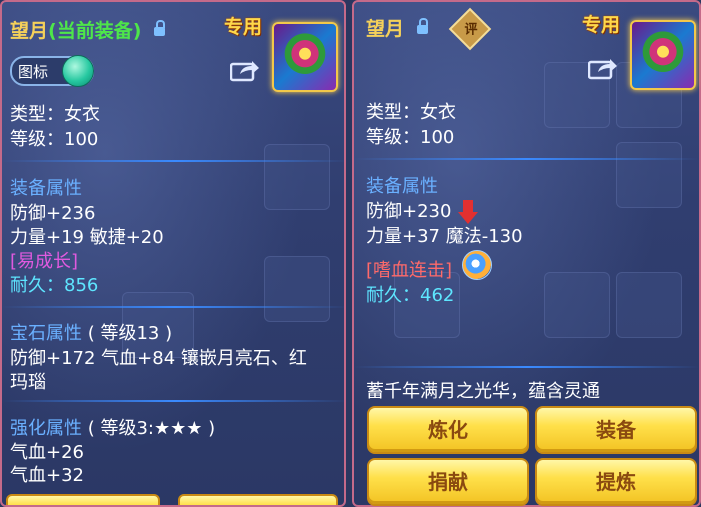  What do you see at coordinates (95, 31) in the screenshot?
I see `current-equipped-tag: (当前装备)` at bounding box center [95, 31].